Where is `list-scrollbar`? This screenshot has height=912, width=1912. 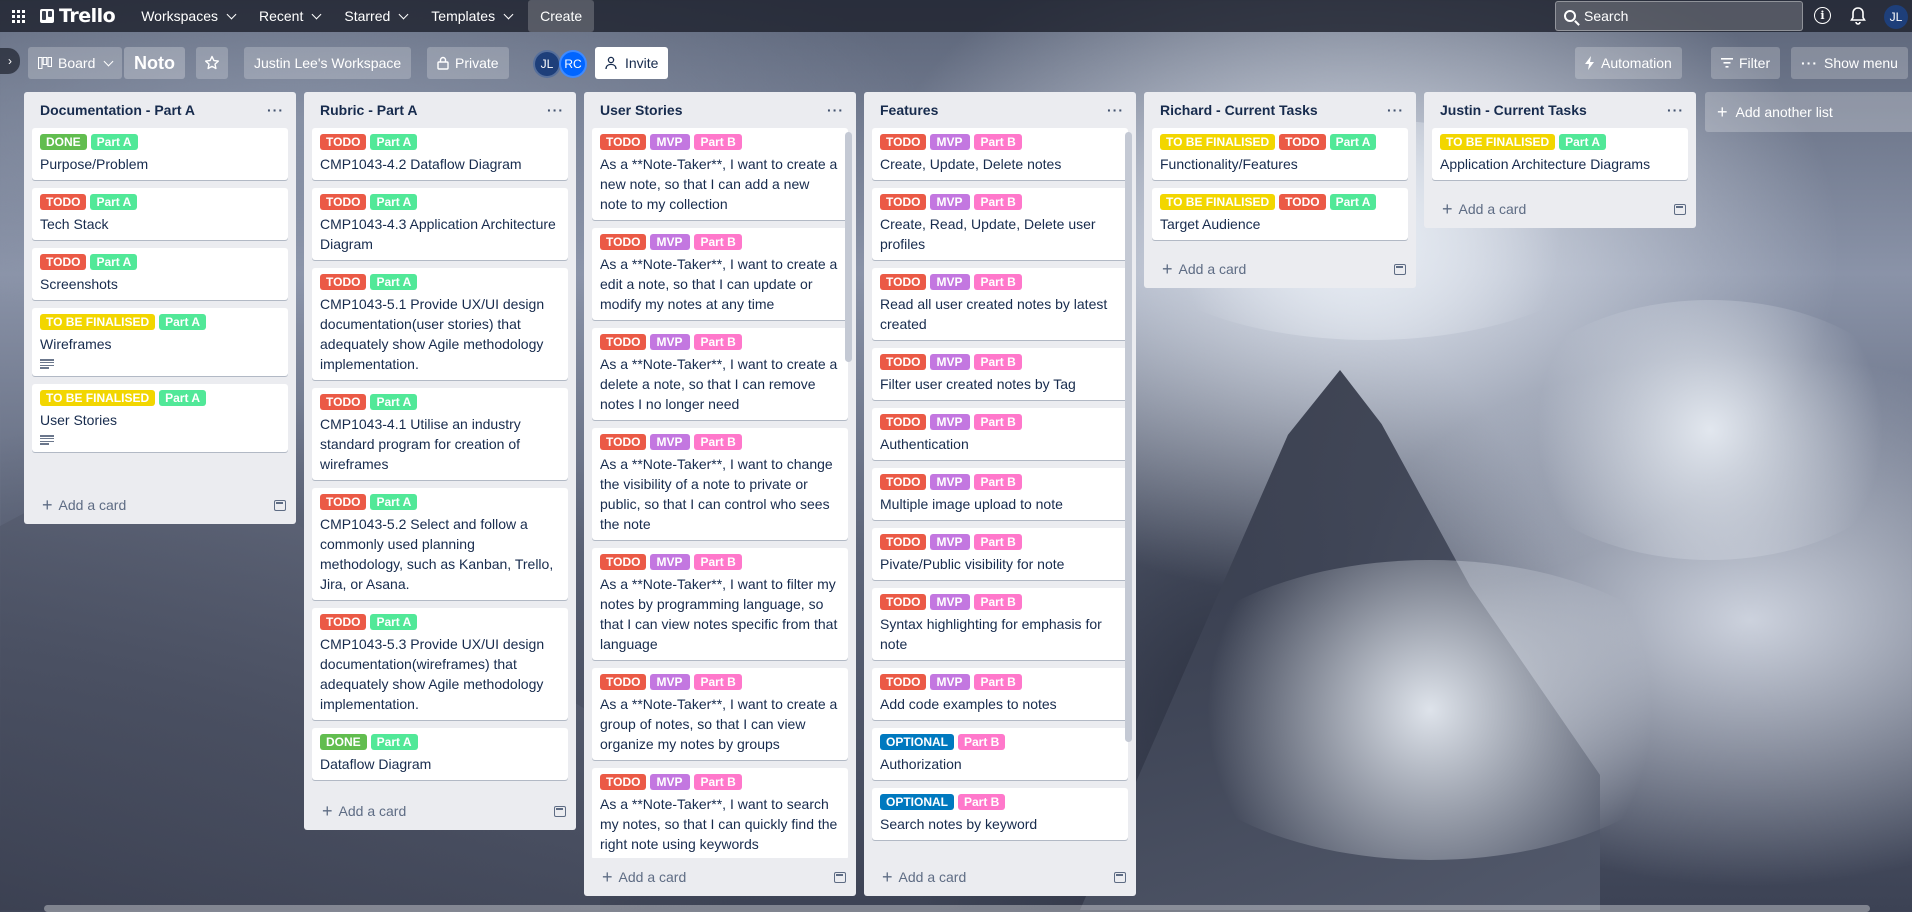
list-scrollbar is located at coordinates (1128, 437).